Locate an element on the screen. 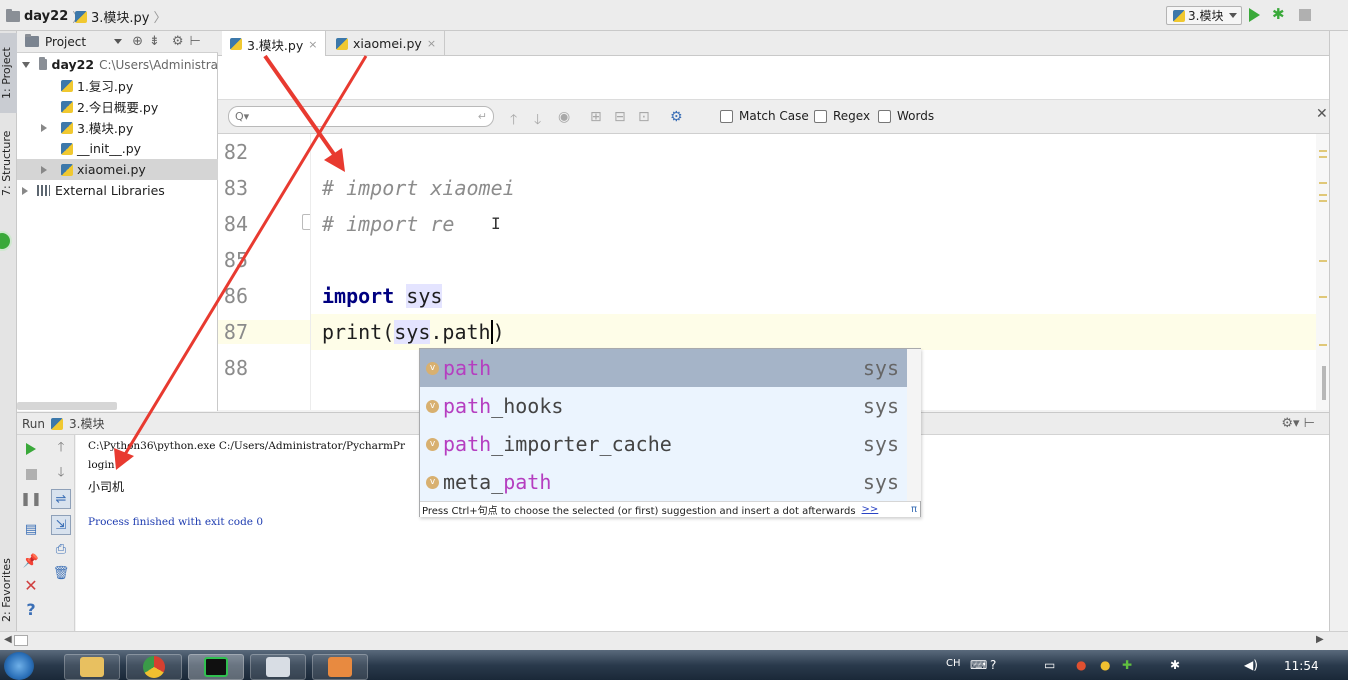  tree-item-file: 2.今日概要.py is located at coordinates (117, 106).